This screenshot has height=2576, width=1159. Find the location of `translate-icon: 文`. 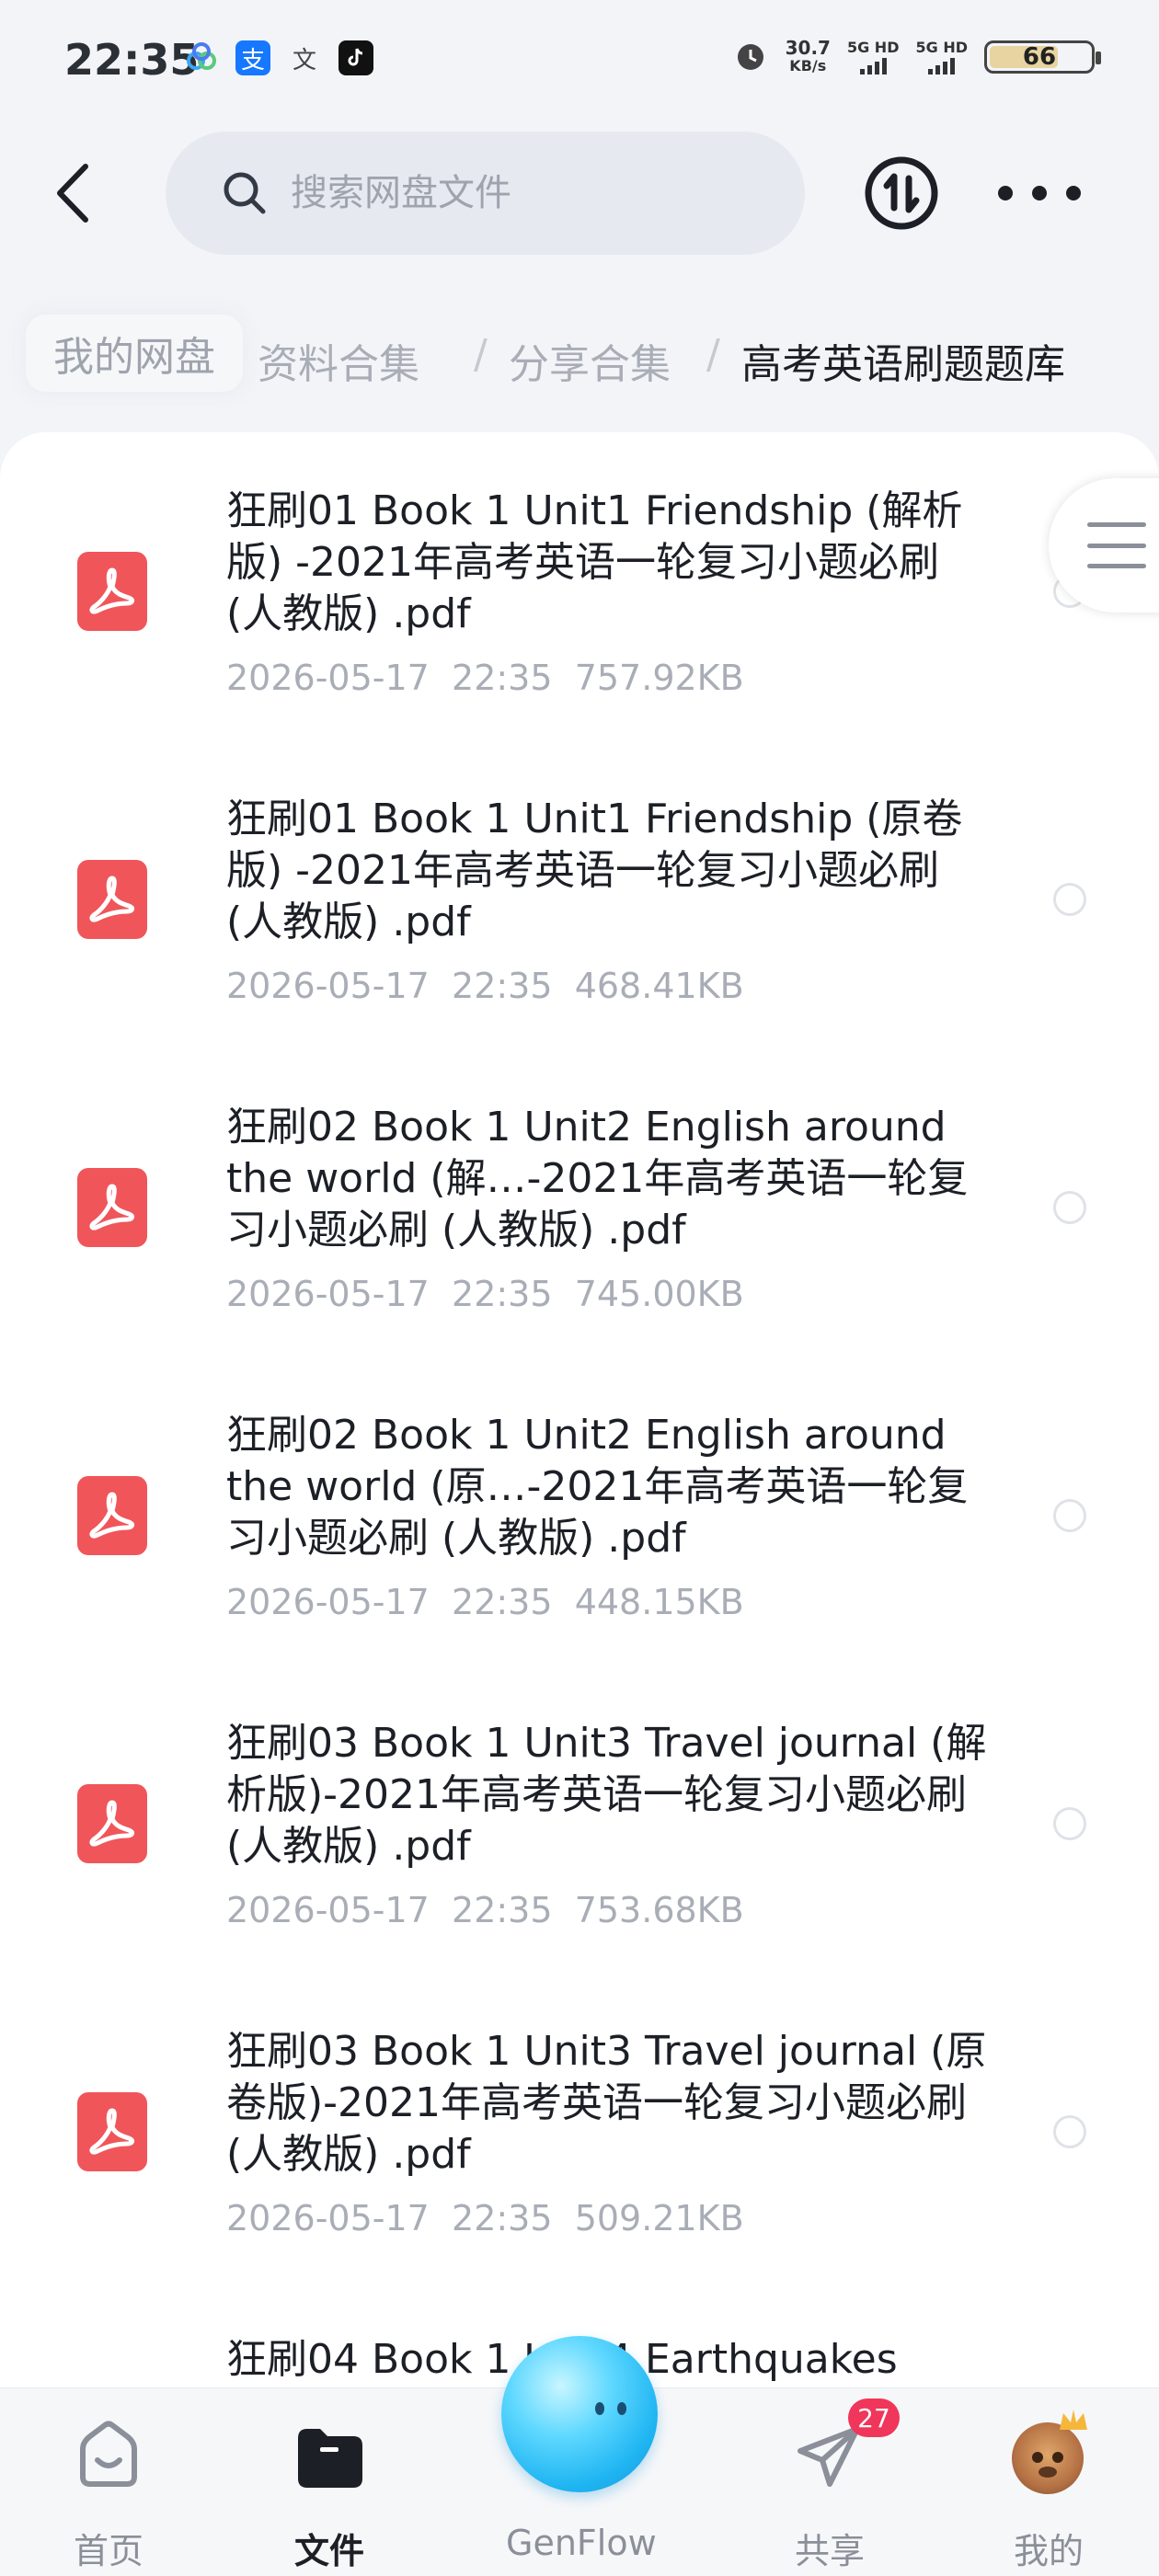

translate-icon: 文 is located at coordinates (304, 60).